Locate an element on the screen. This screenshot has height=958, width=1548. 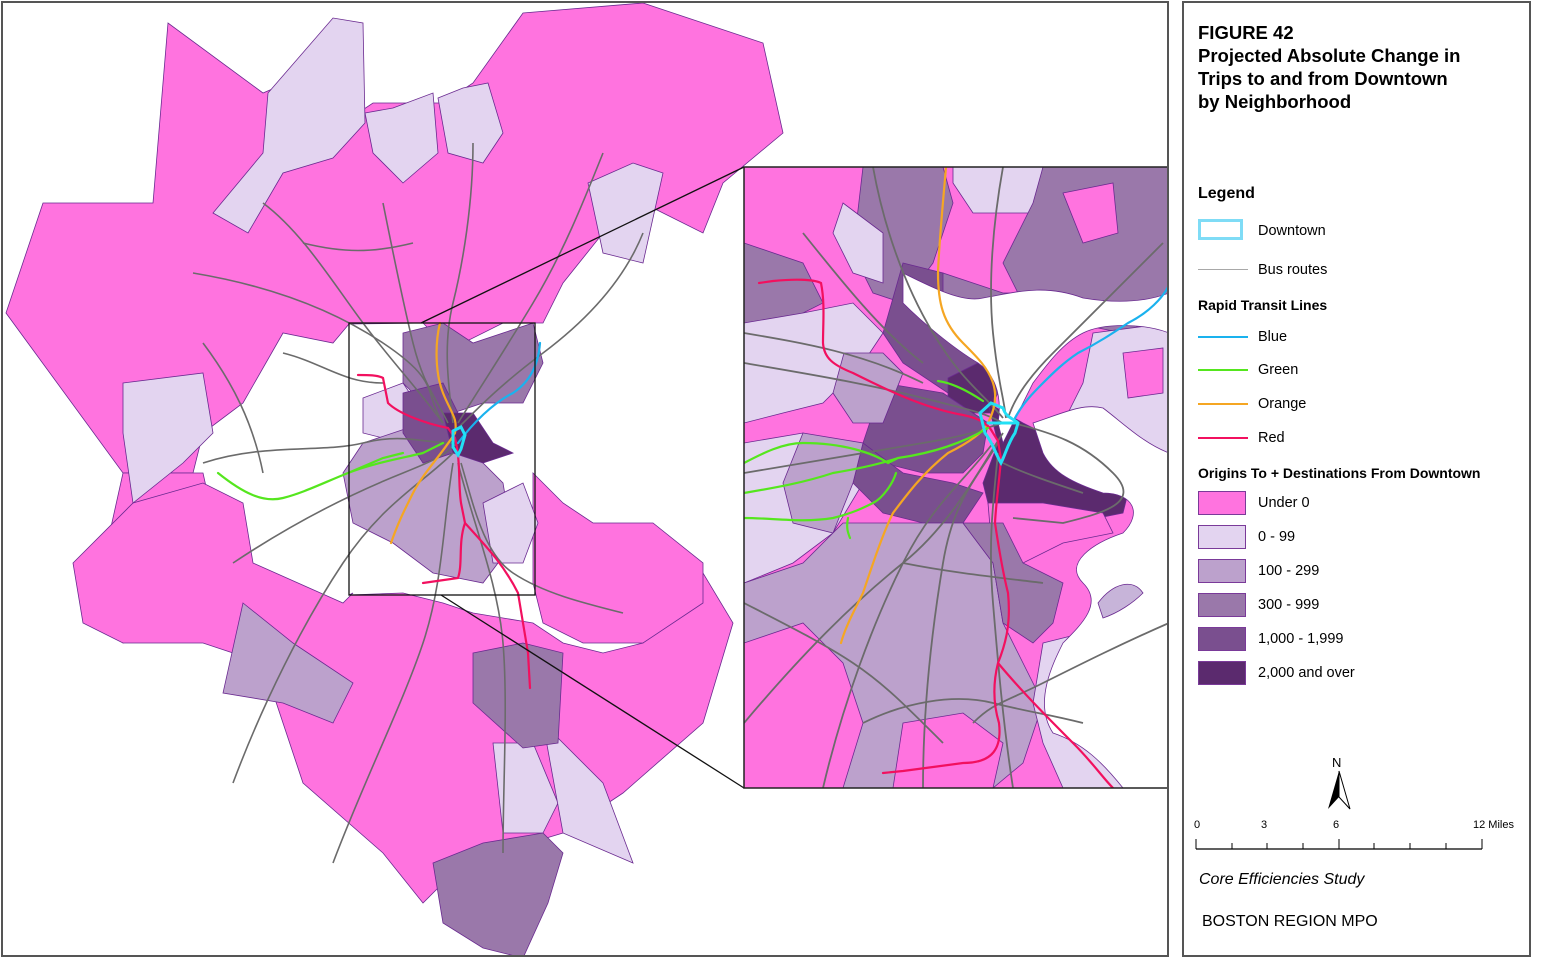
north-label: N is located at coordinates (1337, 762).